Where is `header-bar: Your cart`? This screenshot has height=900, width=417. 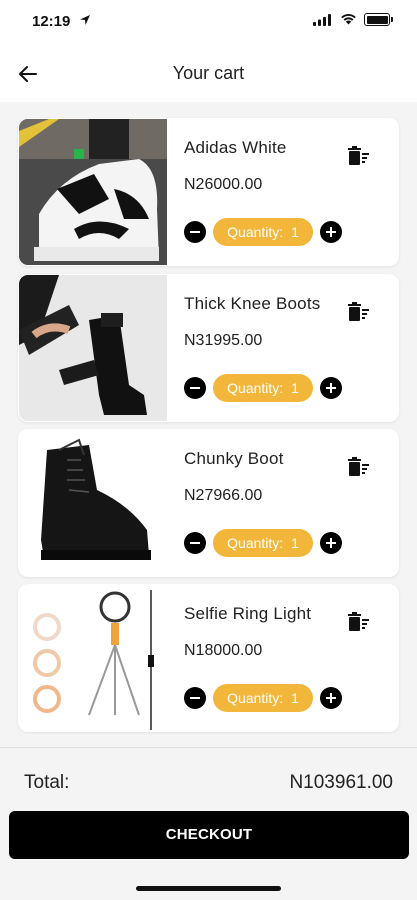 header-bar: Your cart is located at coordinates (208, 74).